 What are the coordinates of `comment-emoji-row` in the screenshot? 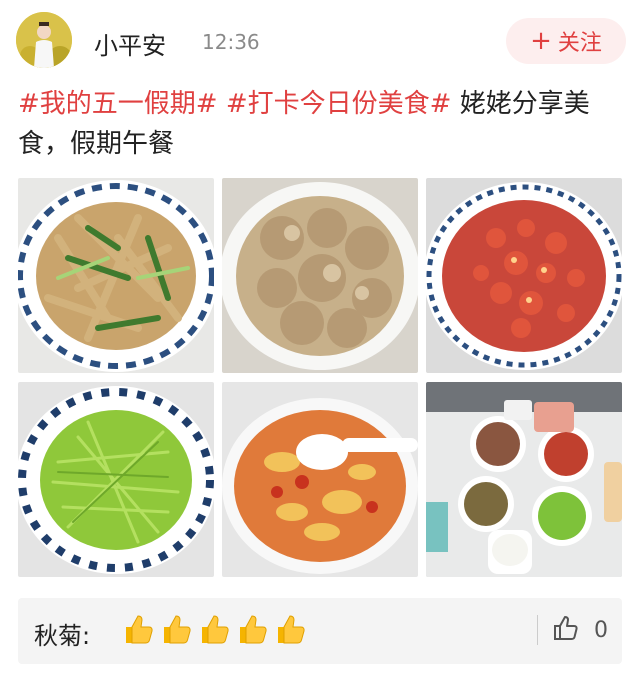 It's located at (212, 632).